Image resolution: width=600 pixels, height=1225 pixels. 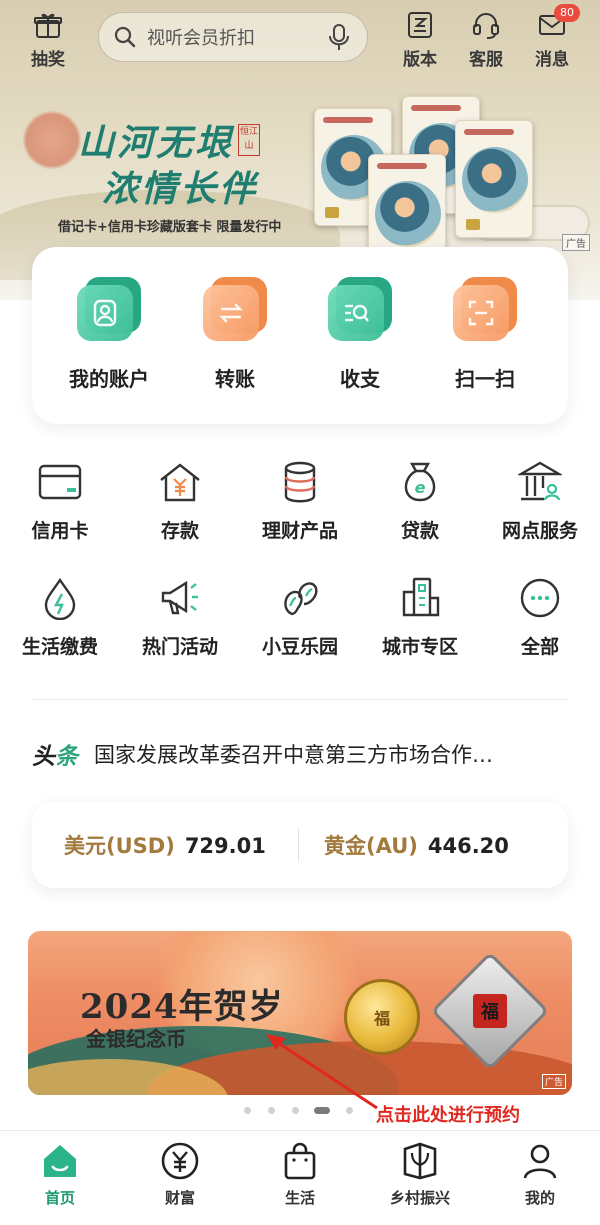 I want to click on annotation-arrow-icon, so click(x=322, y=1072).